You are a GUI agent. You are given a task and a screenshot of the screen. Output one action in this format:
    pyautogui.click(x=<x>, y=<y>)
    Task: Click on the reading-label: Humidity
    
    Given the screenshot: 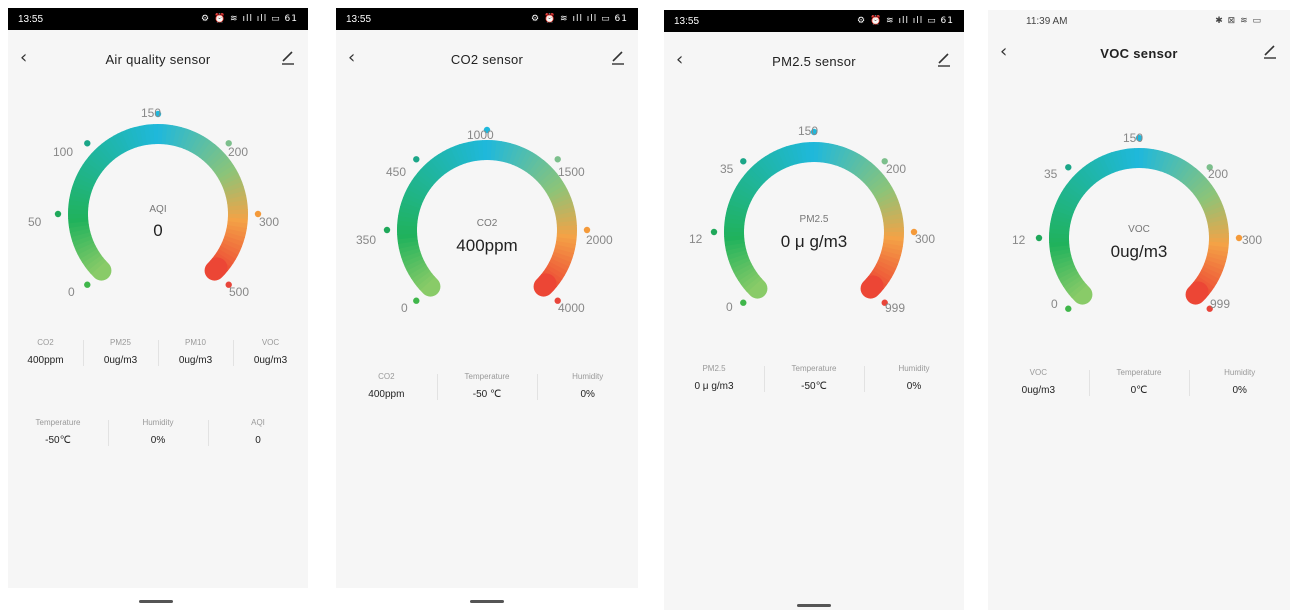 What is the action you would take?
    pyautogui.click(x=158, y=422)
    